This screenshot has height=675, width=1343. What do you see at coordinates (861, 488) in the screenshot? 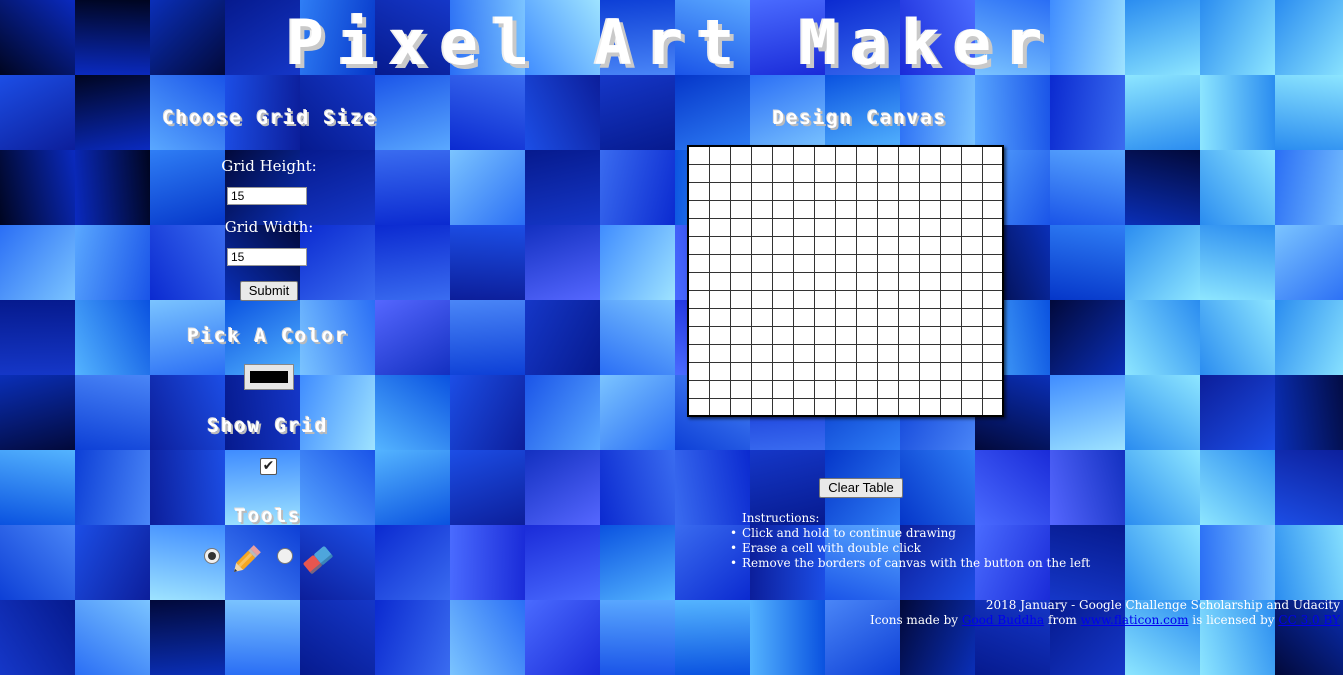
I see `clear-table-button: Clear Table` at bounding box center [861, 488].